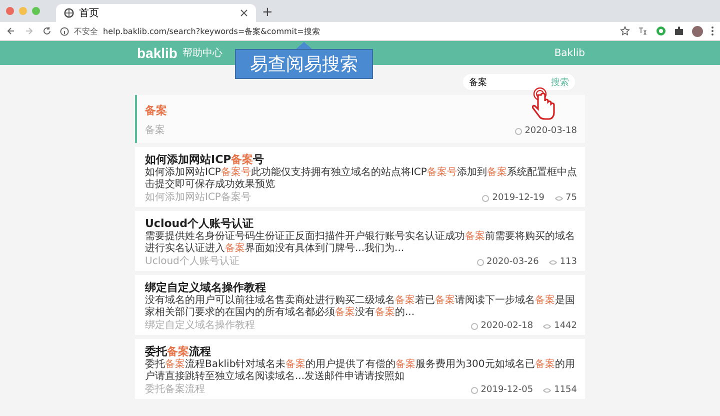  Describe the element at coordinates (202, 53) in the screenshot. I see `site-subtitle: 帮助中心` at that location.